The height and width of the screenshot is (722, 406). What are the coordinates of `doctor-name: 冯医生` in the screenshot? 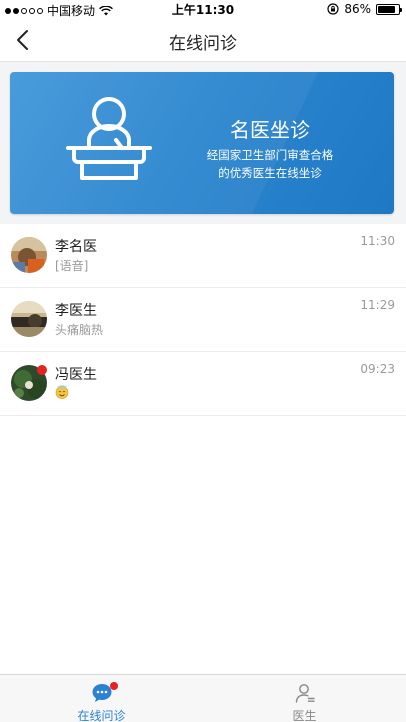 It's located at (76, 375).